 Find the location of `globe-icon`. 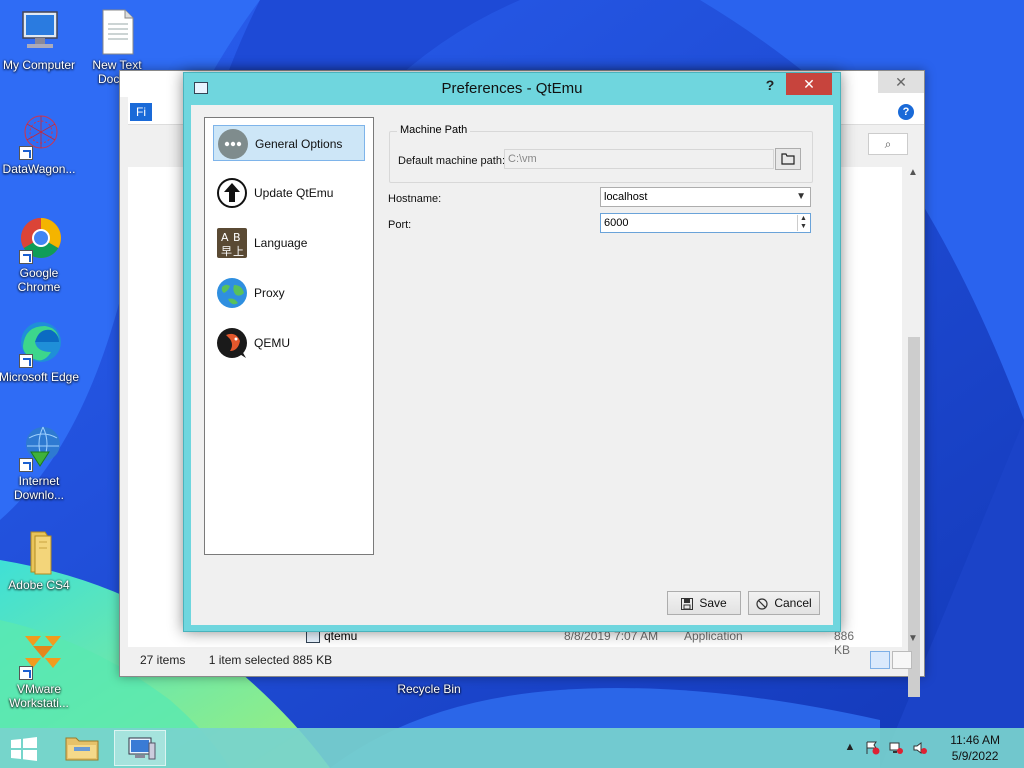

globe-icon is located at coordinates (232, 293).